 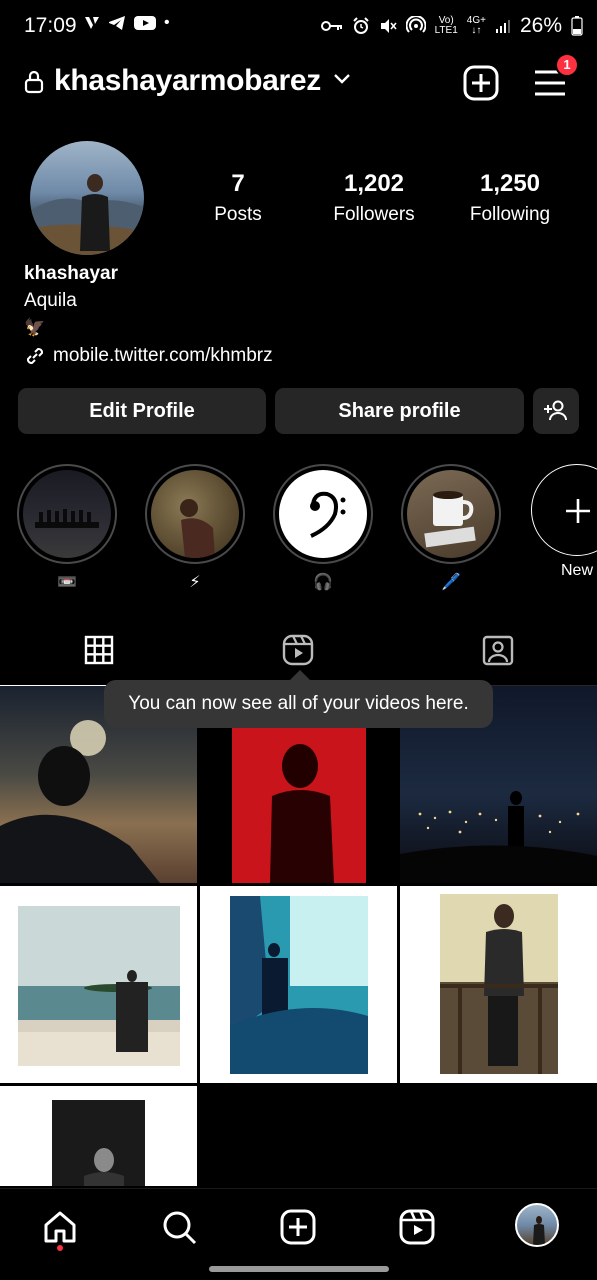 What do you see at coordinates (298, 28) in the screenshot?
I see `status-bar: 17:09 • Vo) LTE1 4G+ ↓↑ 26%` at bounding box center [298, 28].